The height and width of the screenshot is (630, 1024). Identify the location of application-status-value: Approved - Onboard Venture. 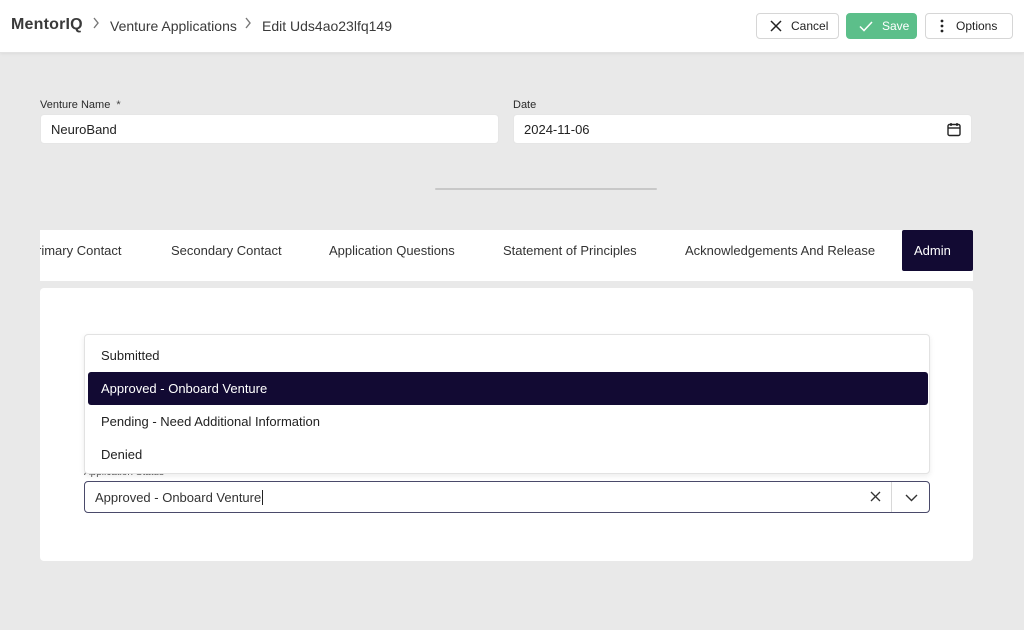
(179, 497).